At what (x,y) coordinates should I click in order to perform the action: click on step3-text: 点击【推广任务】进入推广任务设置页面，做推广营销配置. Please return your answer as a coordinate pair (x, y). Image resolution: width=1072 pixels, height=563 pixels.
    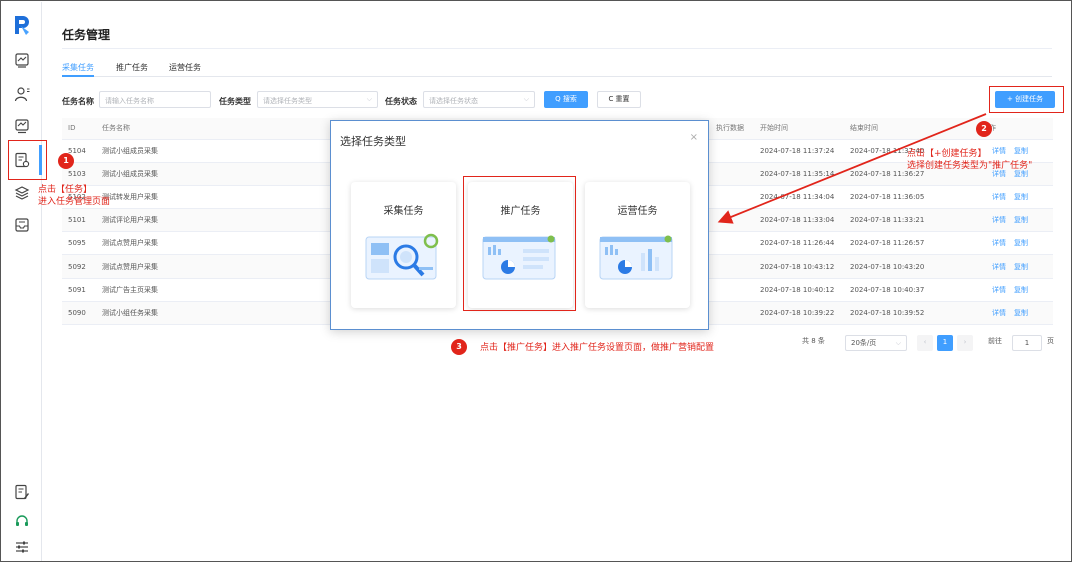
    Looking at the image, I should click on (597, 348).